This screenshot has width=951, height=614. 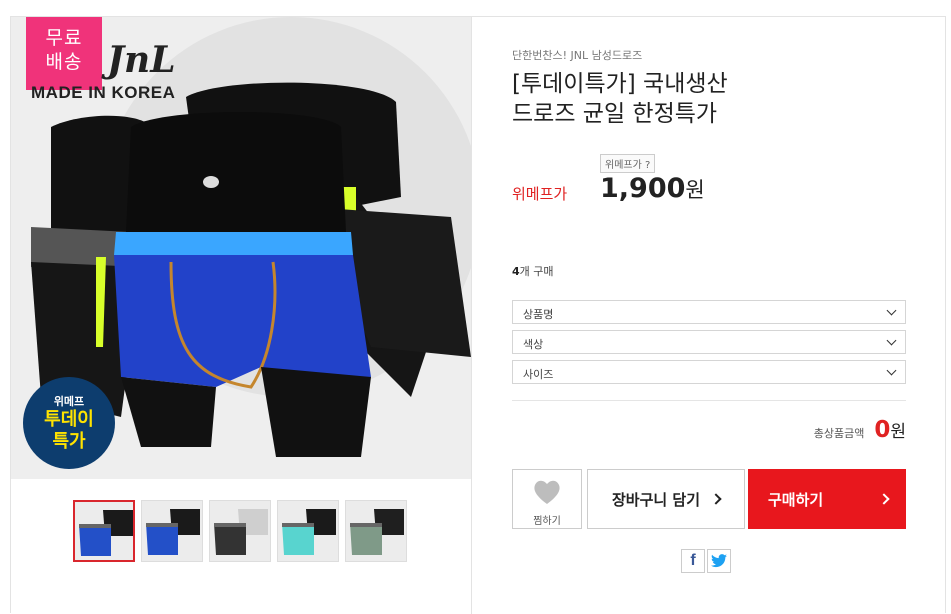 What do you see at coordinates (695, 190) in the screenshot?
I see `price-unit: 원` at bounding box center [695, 190].